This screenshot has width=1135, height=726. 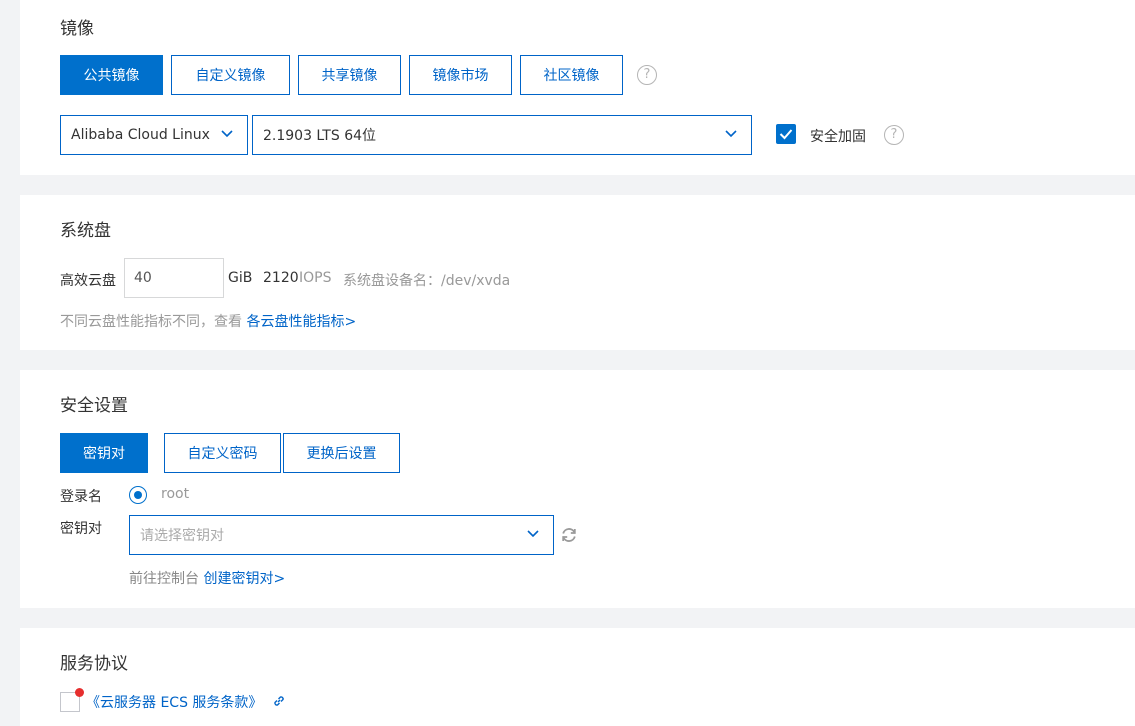 I want to click on required-dot, so click(x=79, y=692).